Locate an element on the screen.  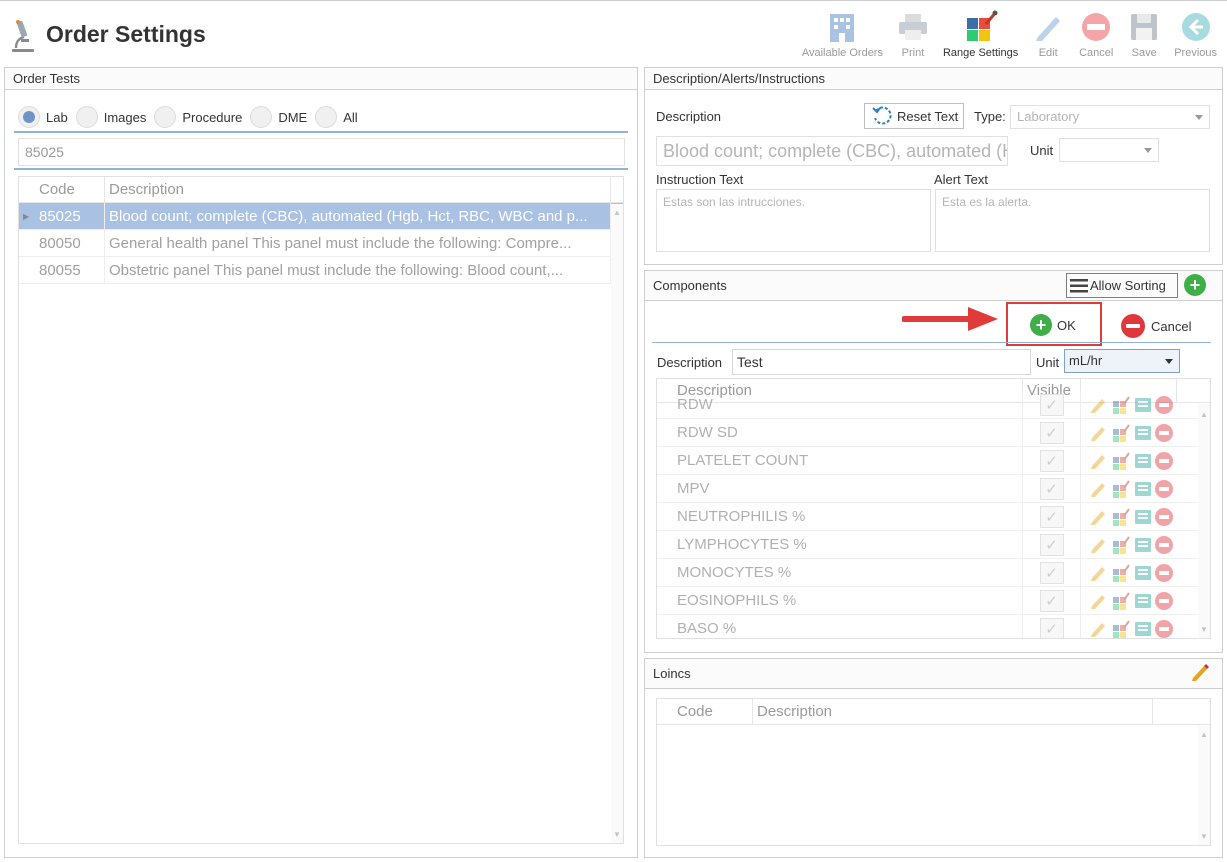
allow-sorting-button: Allow Sorting is located at coordinates (1122, 285).